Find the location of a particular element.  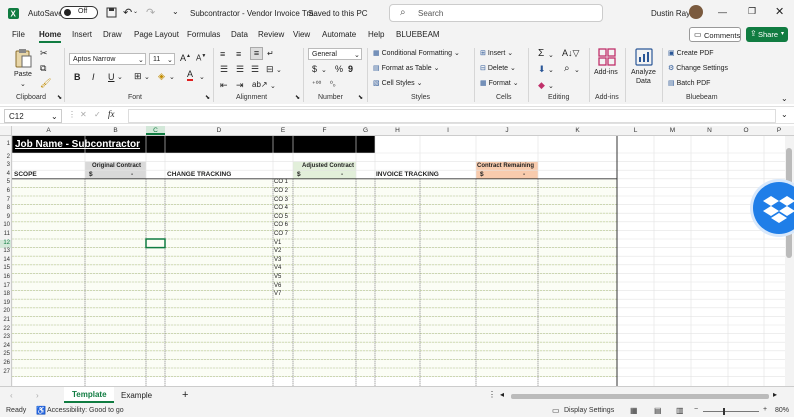

column-header-n: N is located at coordinates (709, 130).